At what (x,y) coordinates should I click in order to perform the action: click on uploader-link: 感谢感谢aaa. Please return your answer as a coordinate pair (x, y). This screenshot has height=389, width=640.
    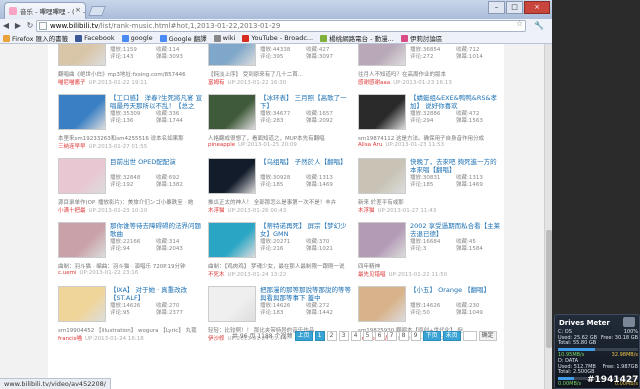
    Looking at the image, I should click on (374, 83).